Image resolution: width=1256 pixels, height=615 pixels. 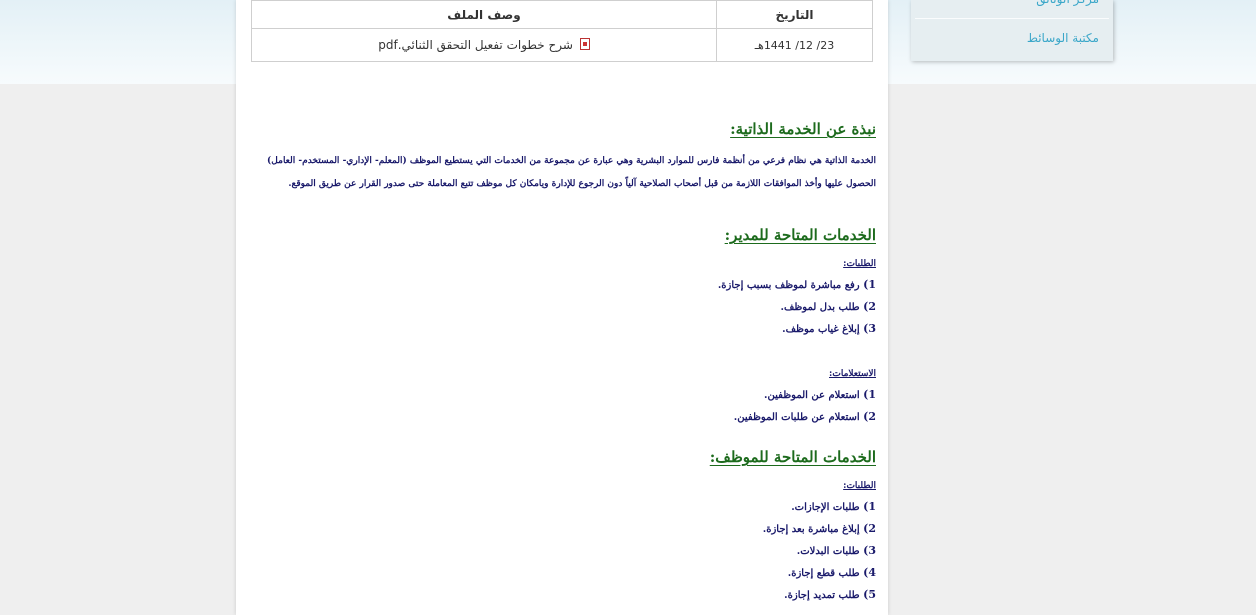 What do you see at coordinates (828, 551) in the screenshot?
I see `list-item-text: طلبات البدلات.` at bounding box center [828, 551].